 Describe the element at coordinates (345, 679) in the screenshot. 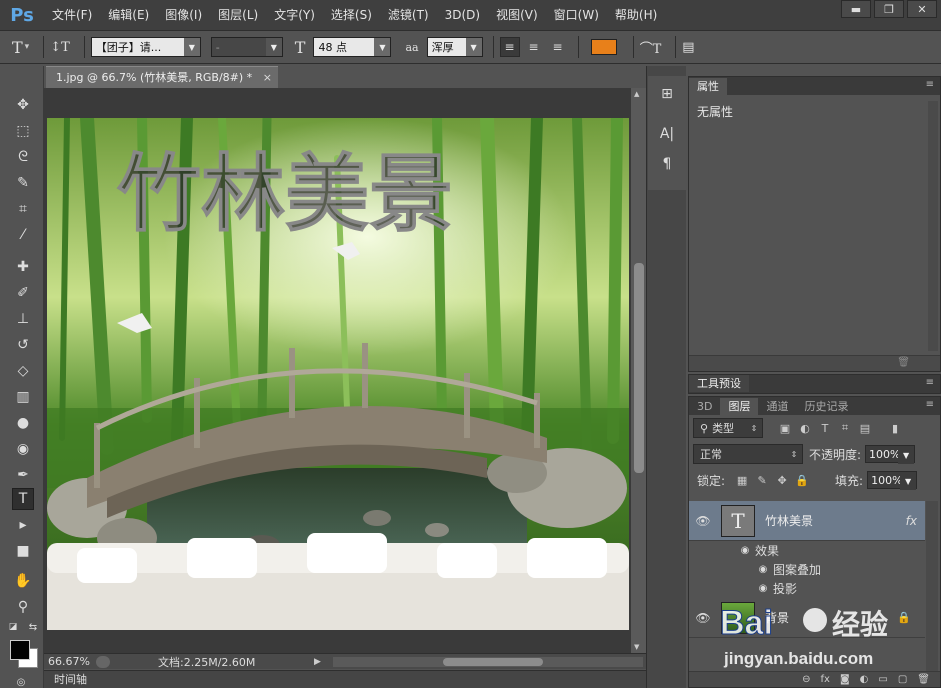

I see `timeline-panel-tab: 时间轴` at that location.